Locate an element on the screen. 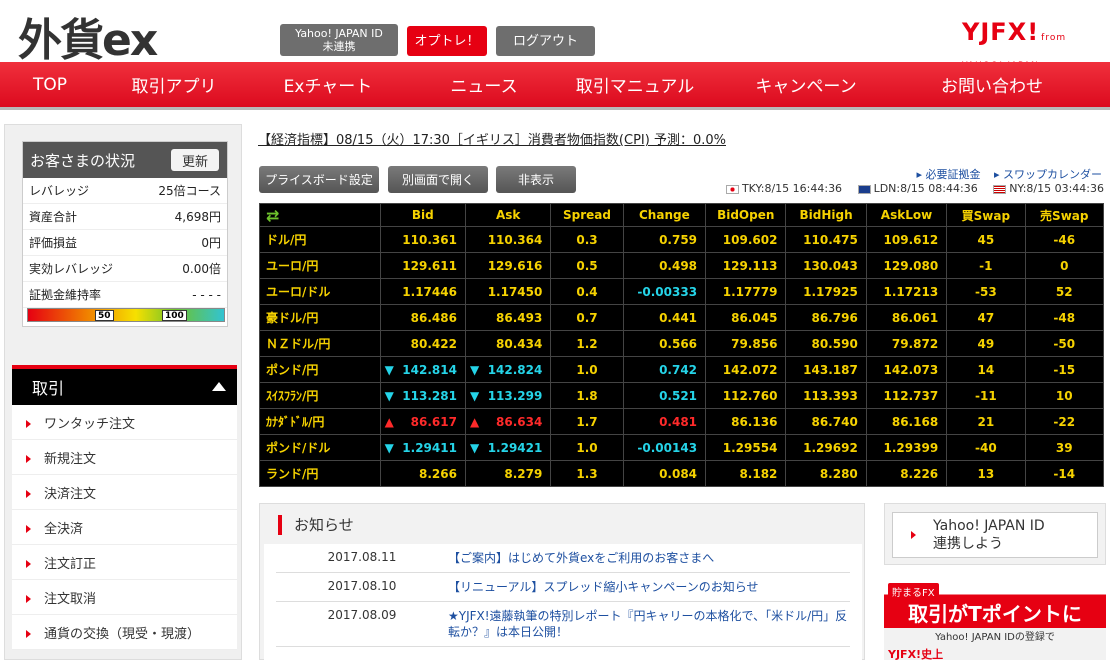 The width and height of the screenshot is (1110, 662). col-ask: Ask is located at coordinates (508, 215).